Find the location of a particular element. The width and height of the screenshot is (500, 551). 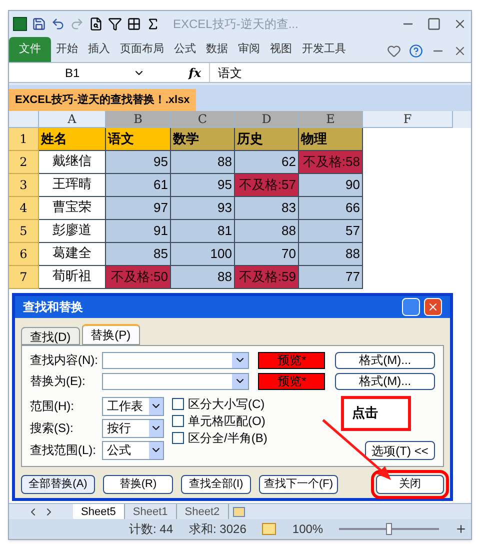

ribbon-tab: 开发工具 is located at coordinates (324, 49).